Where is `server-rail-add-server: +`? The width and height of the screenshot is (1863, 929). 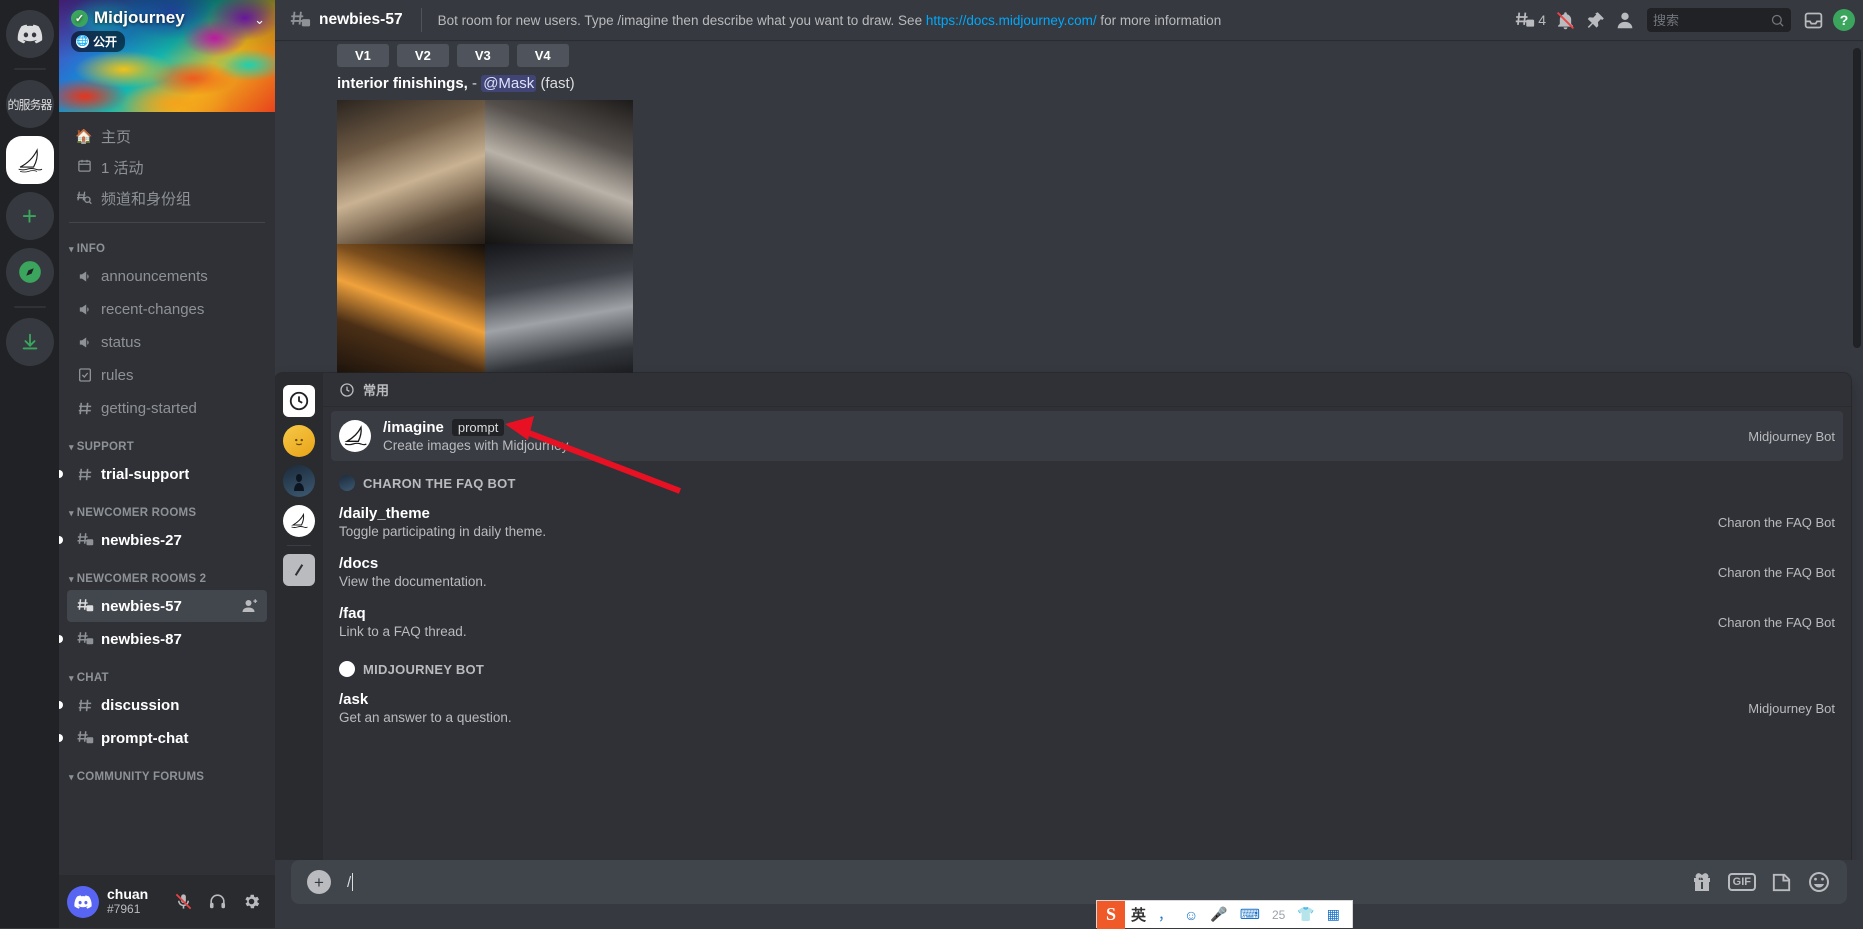
server-rail-add-server: + is located at coordinates (30, 216).